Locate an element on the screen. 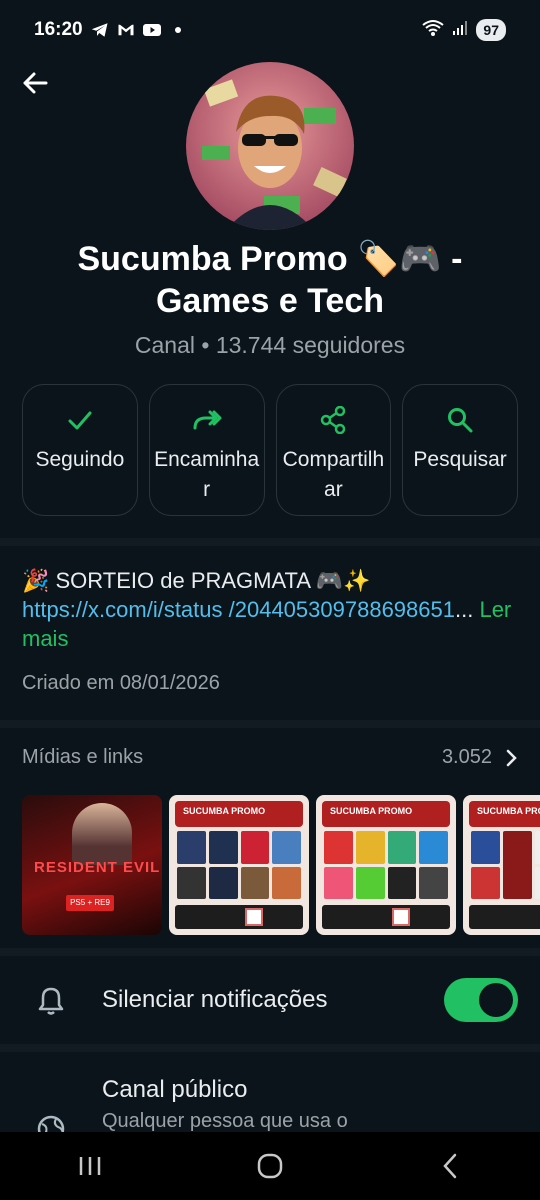  gmail-icon is located at coordinates (126, 30).